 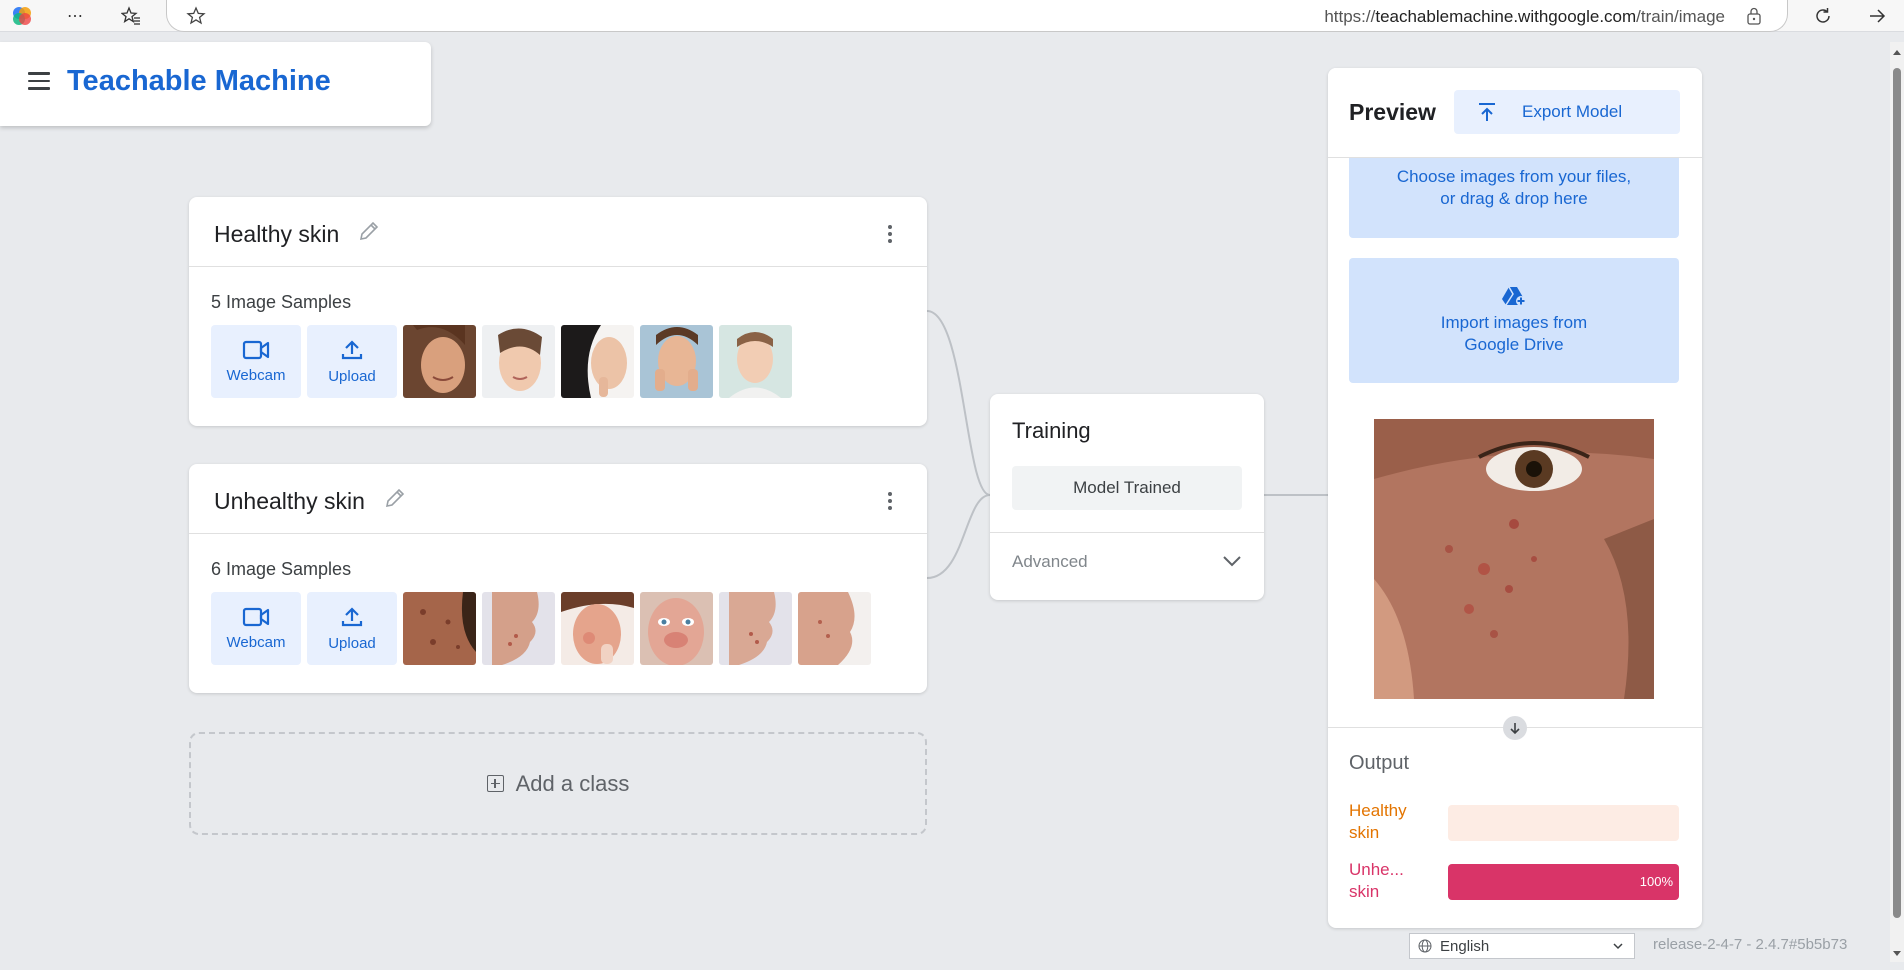 I want to click on scroll-up-icon, so click(x=1897, y=52).